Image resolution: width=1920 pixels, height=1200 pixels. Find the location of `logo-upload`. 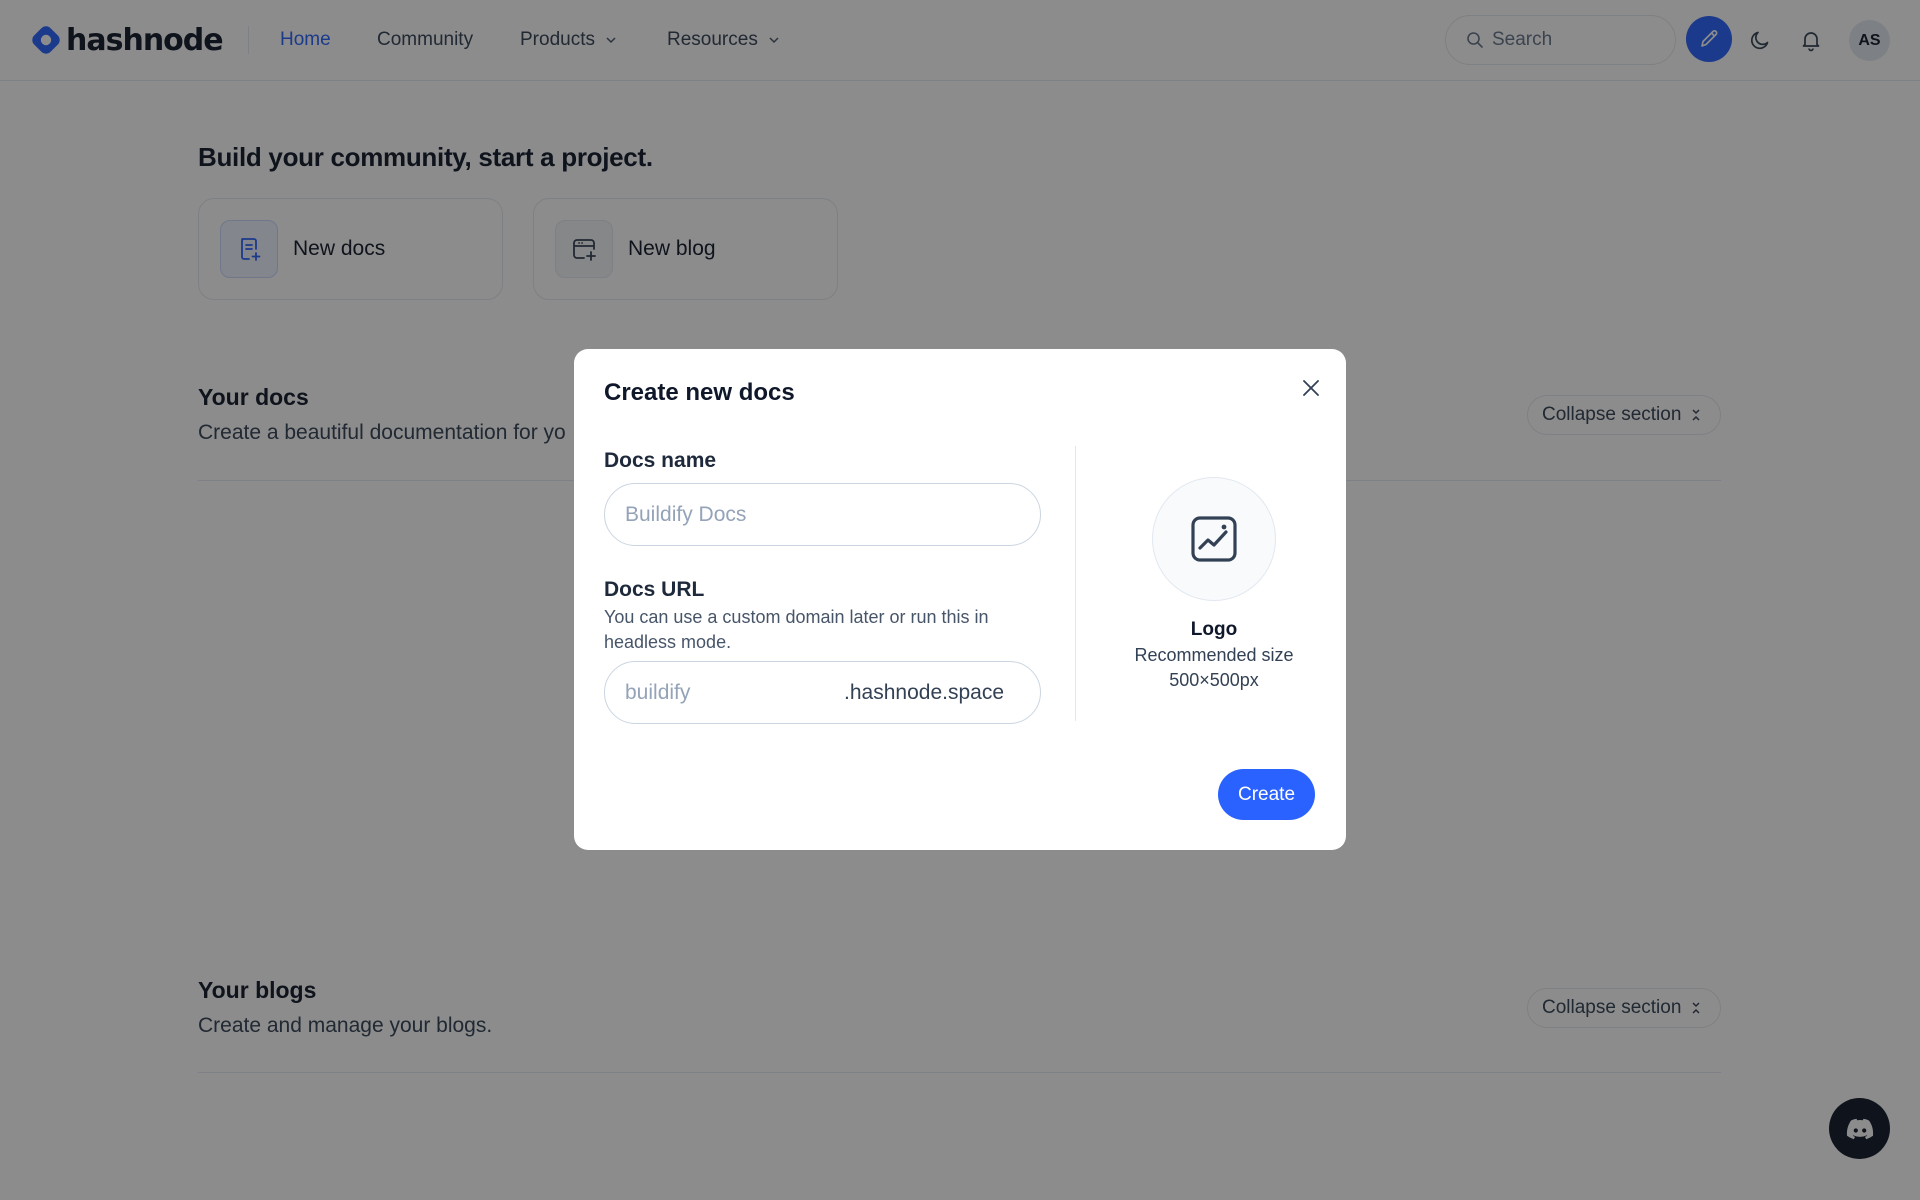

logo-upload is located at coordinates (1214, 539).